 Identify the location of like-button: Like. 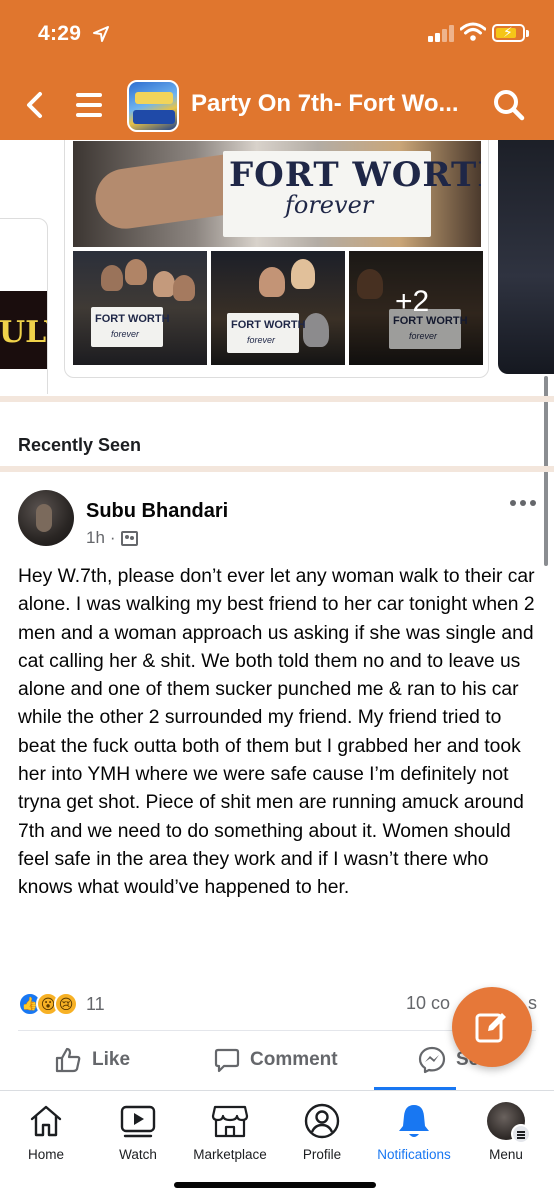
(92, 1060).